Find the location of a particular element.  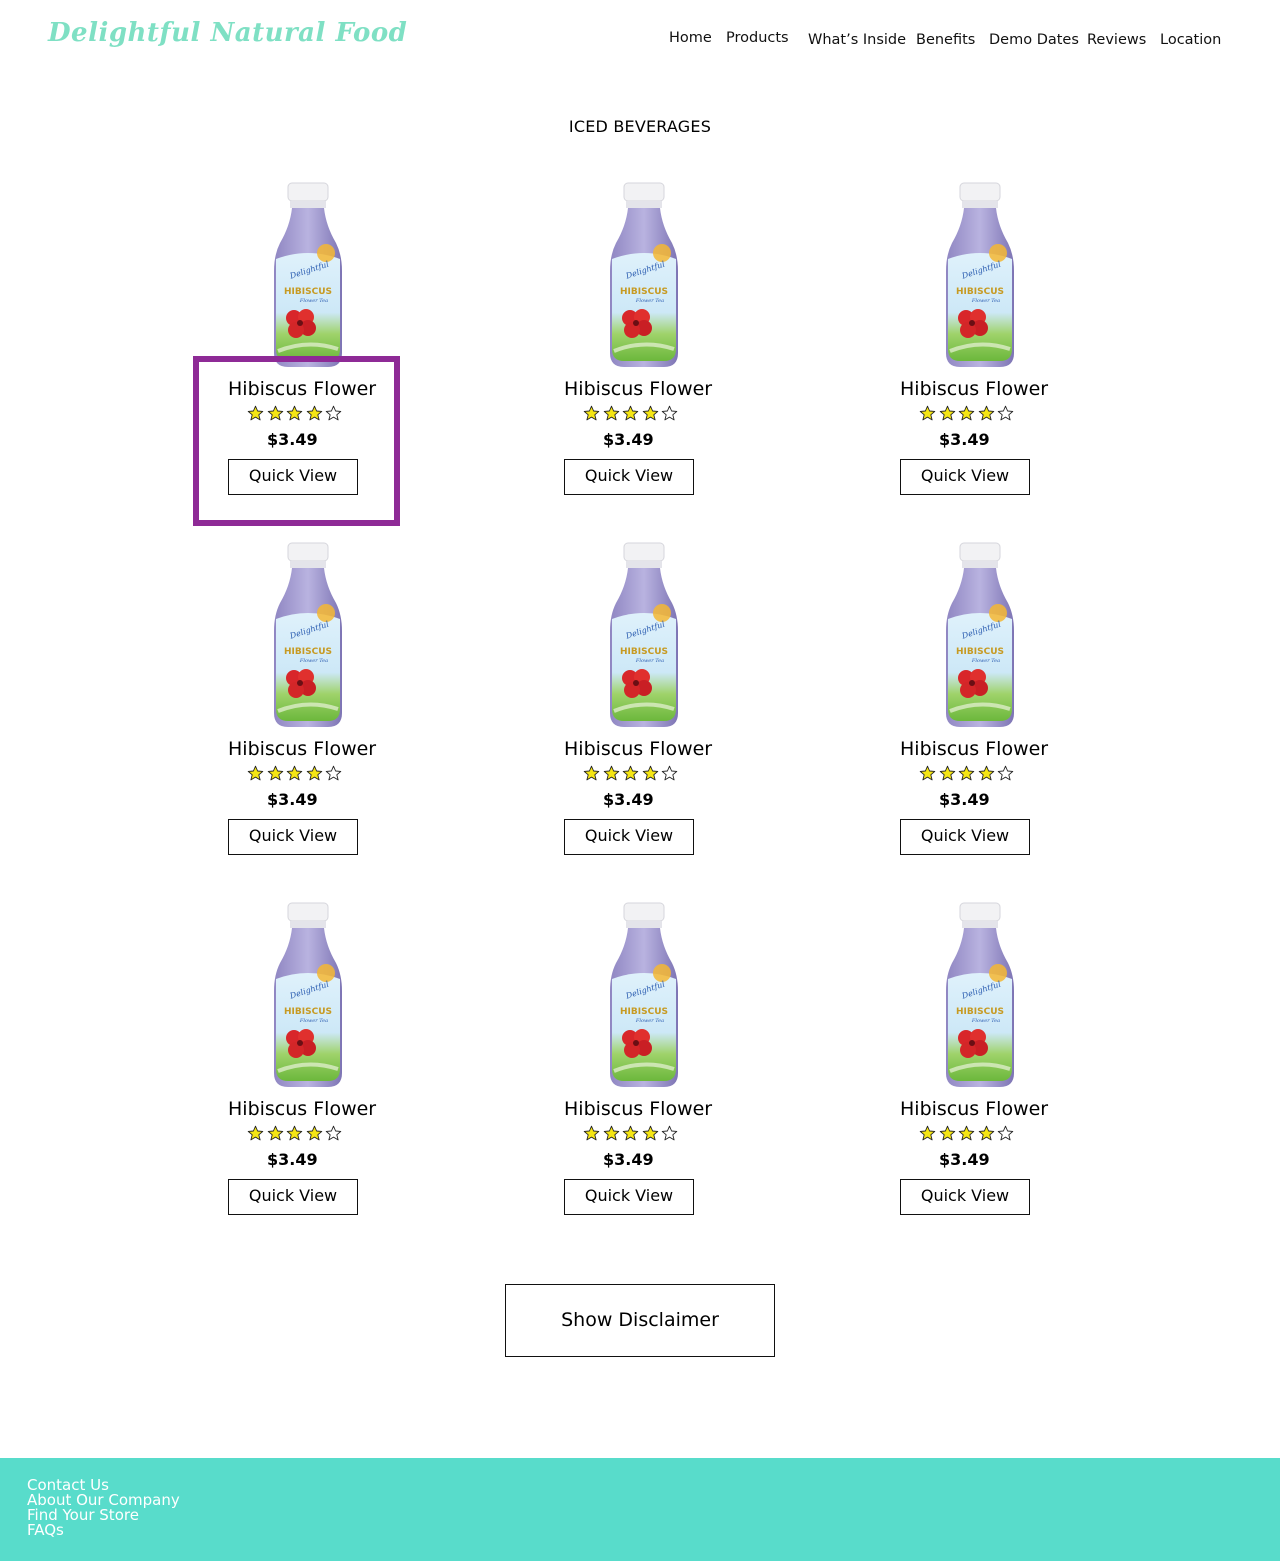

nav-home: Home is located at coordinates (690, 38).